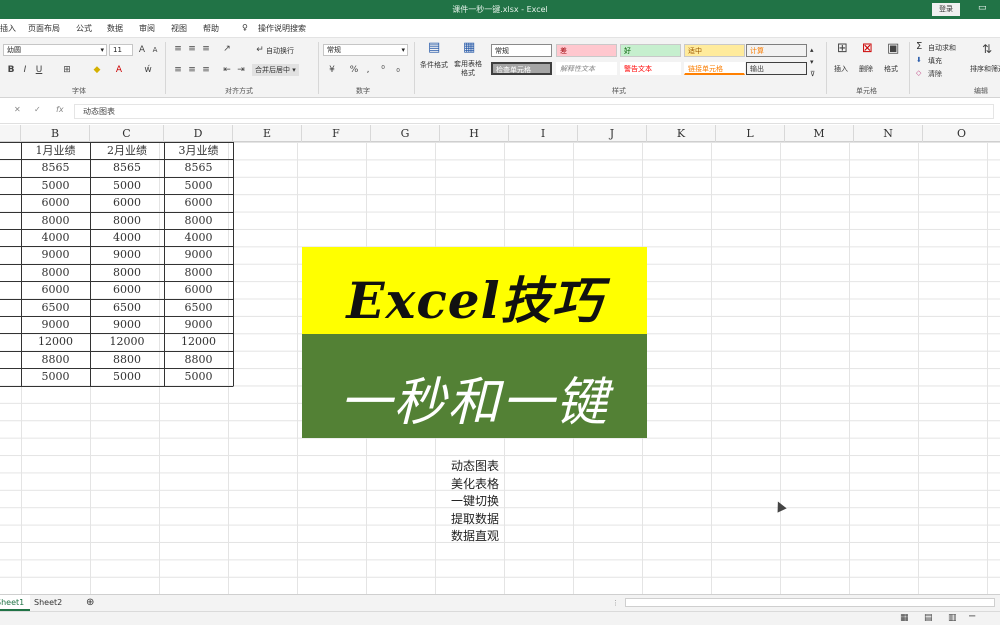  I want to click on tab-insert: 插入, so click(8, 28).